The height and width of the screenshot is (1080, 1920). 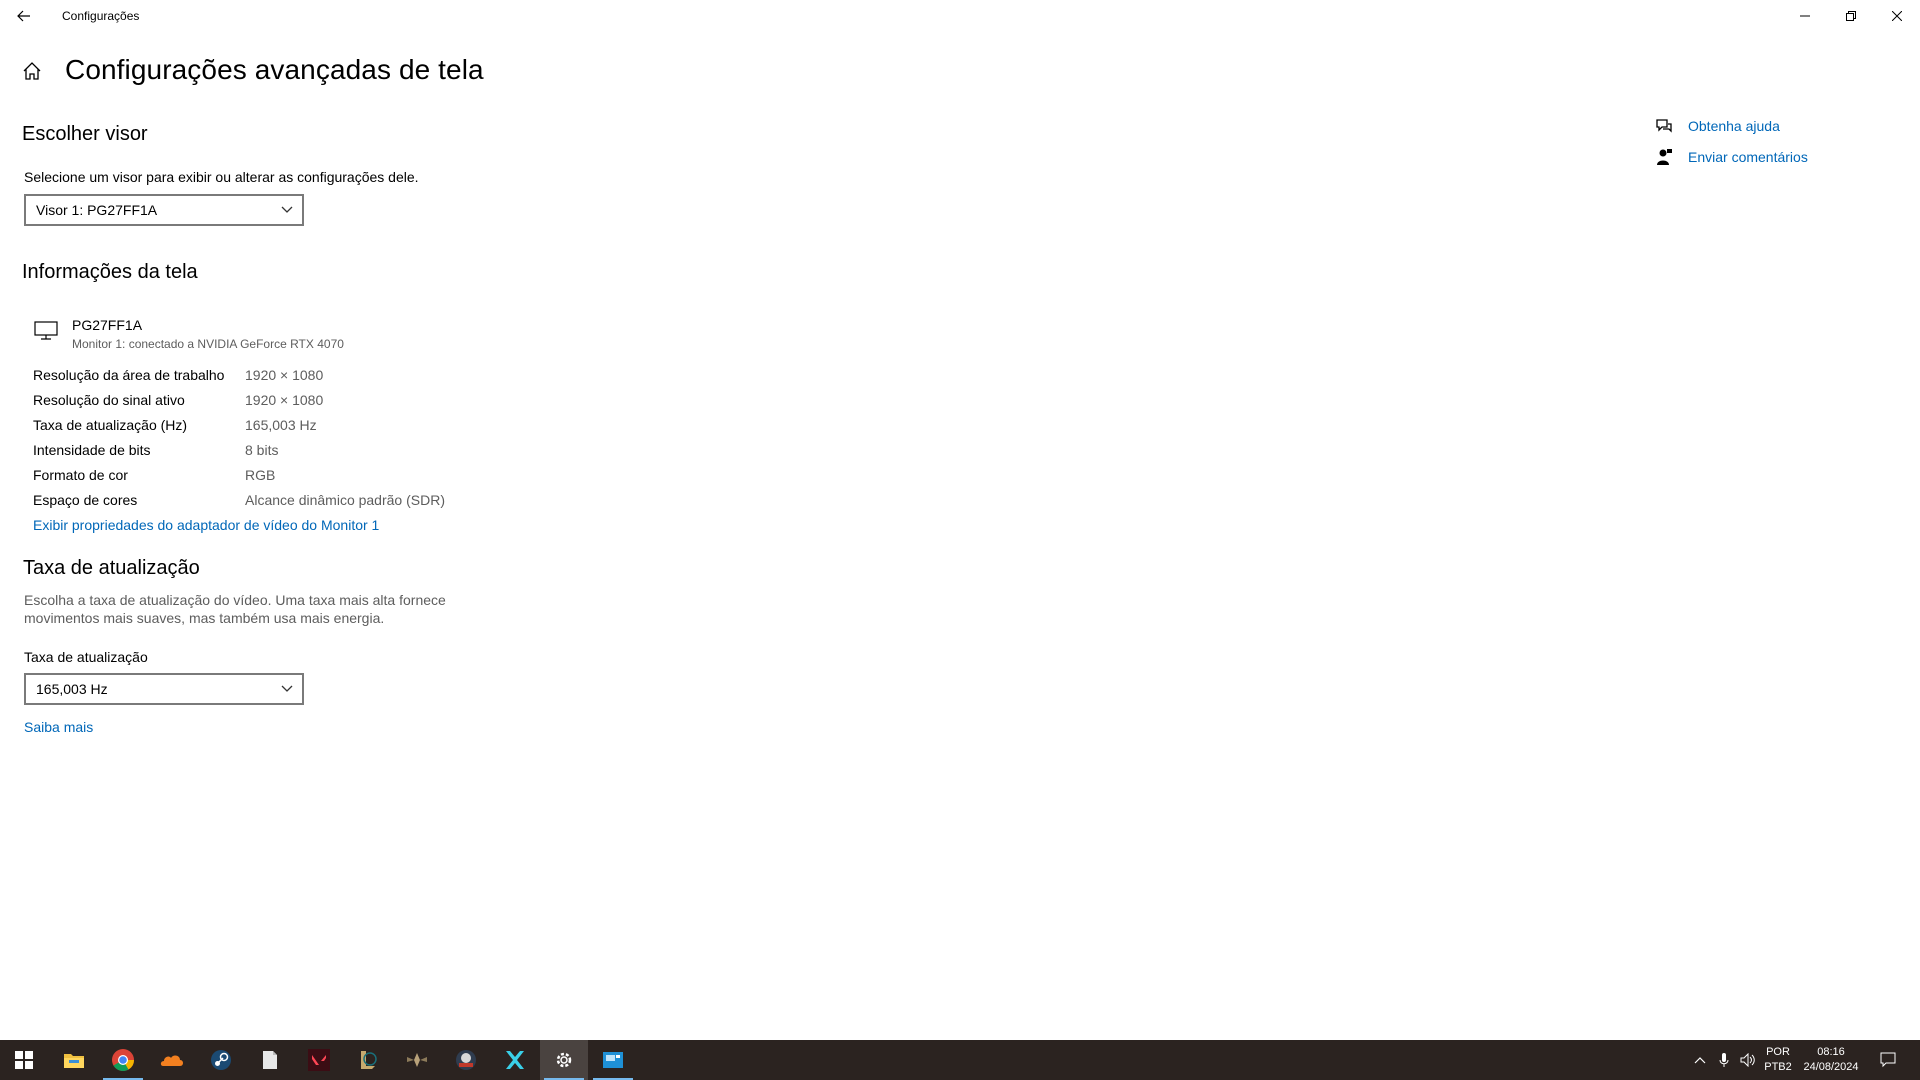 What do you see at coordinates (109, 400) in the screenshot?
I see `info-label: Resolução do sinal ativo` at bounding box center [109, 400].